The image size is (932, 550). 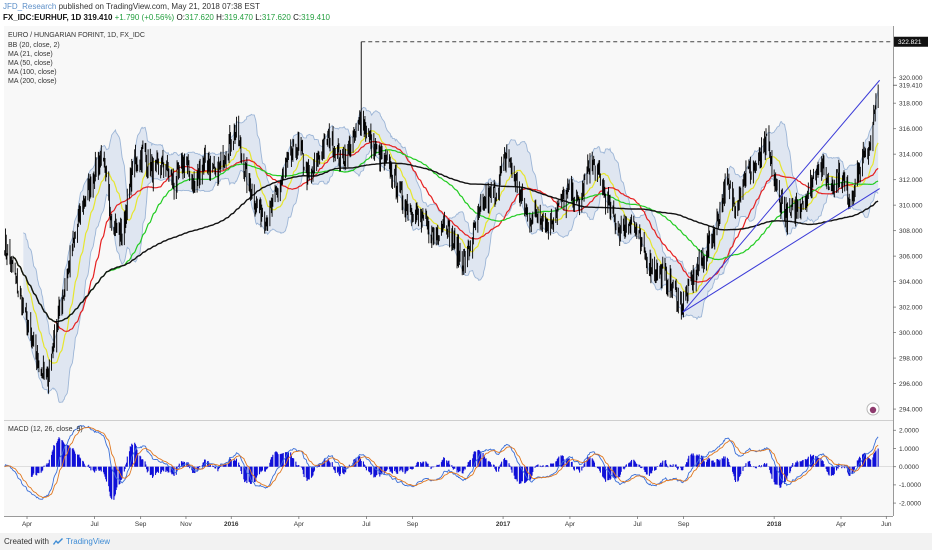 What do you see at coordinates (910, 485) in the screenshot?
I see `macd-tick-label: -1.0000` at bounding box center [910, 485].